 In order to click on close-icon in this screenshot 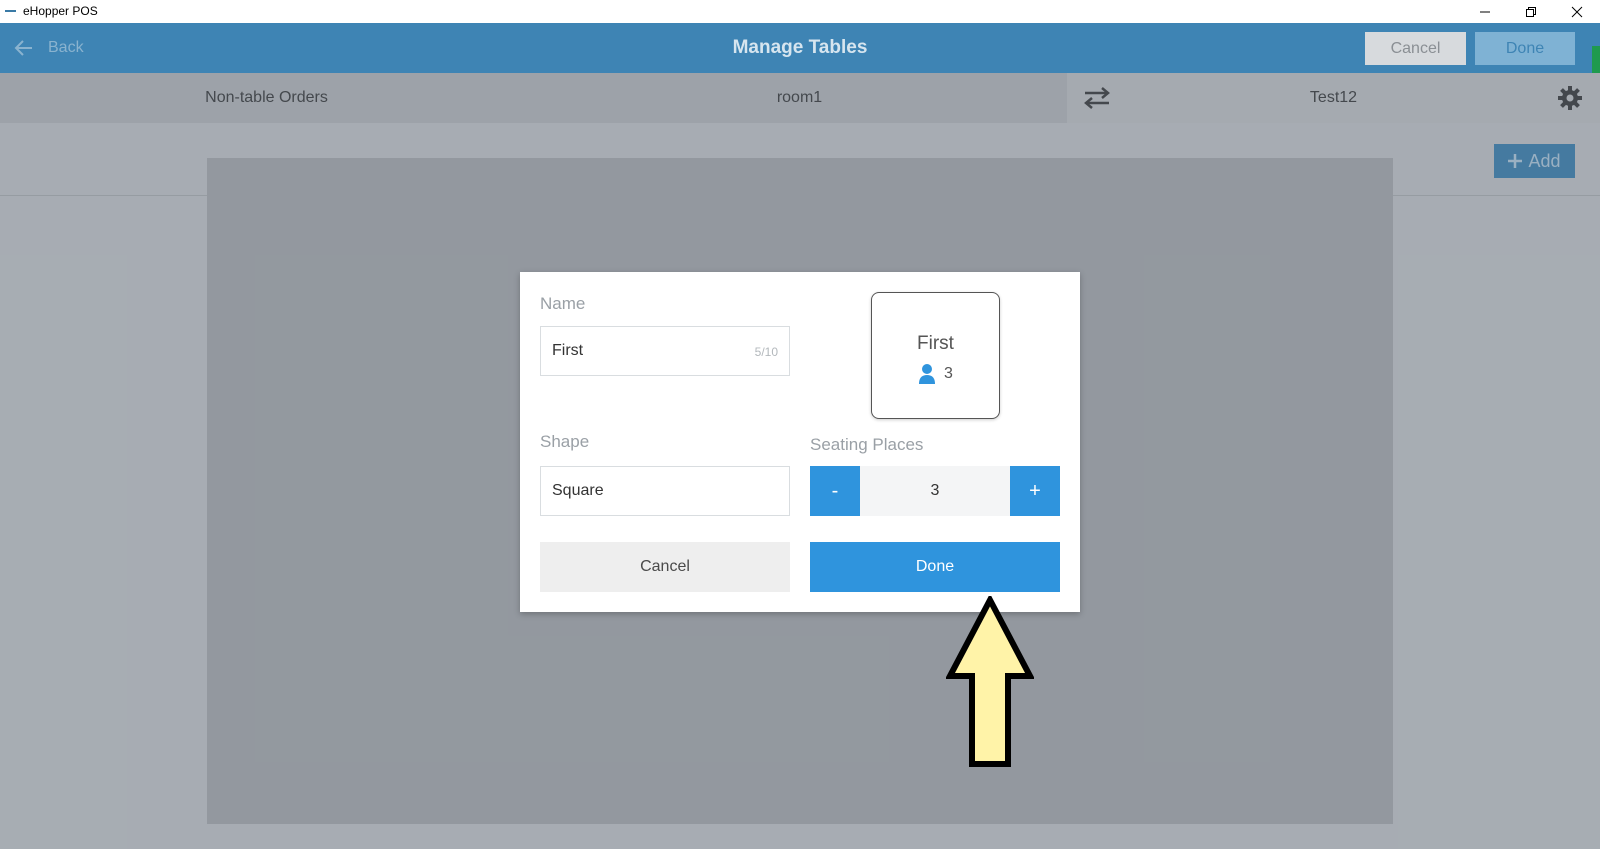, I will do `click(1577, 11)`.